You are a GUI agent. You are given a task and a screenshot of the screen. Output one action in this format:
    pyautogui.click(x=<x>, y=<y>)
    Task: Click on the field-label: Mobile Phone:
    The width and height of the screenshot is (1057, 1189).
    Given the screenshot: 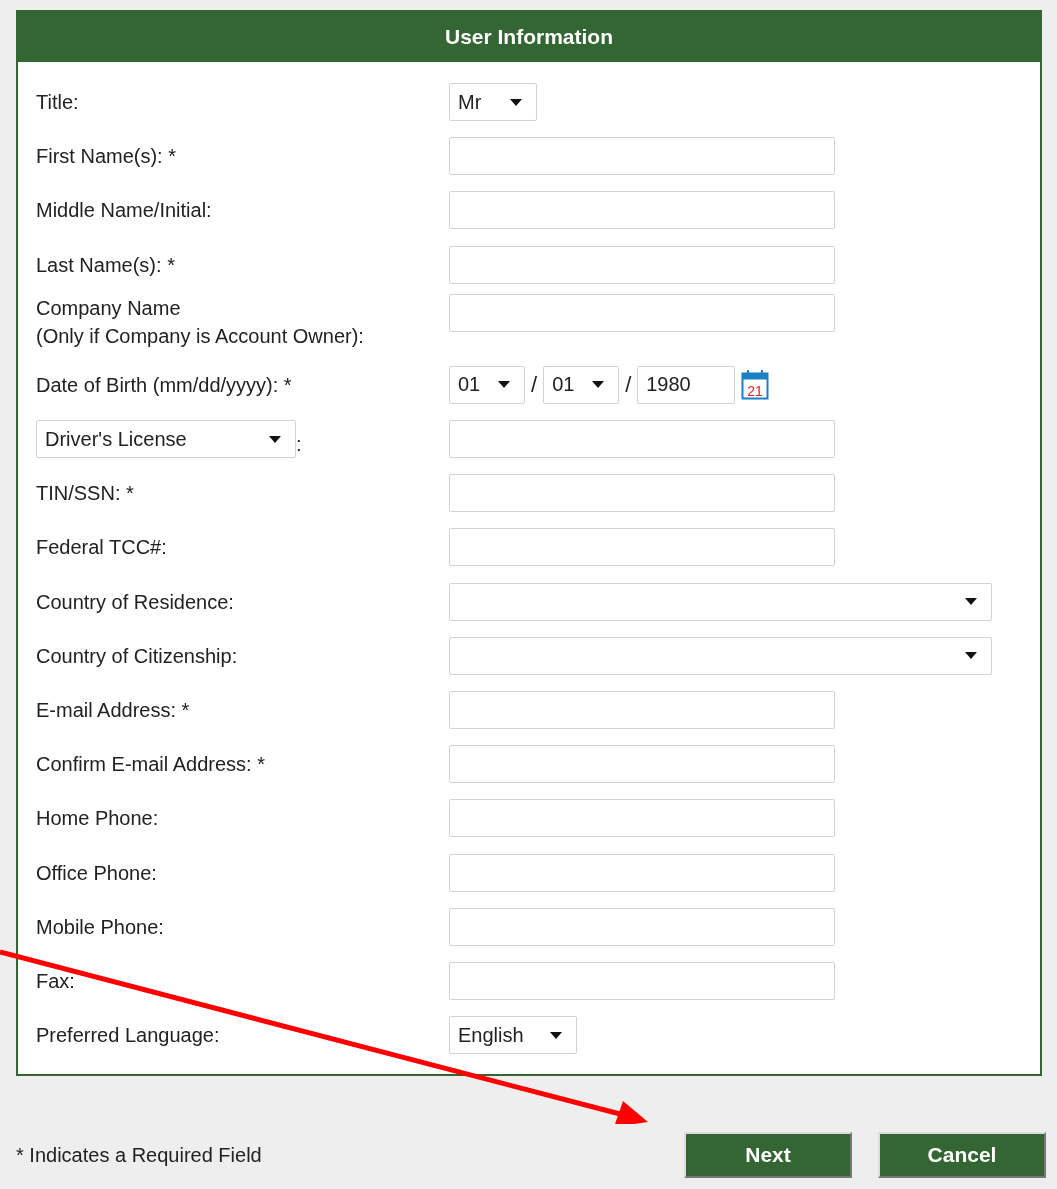 What is the action you would take?
    pyautogui.click(x=100, y=927)
    